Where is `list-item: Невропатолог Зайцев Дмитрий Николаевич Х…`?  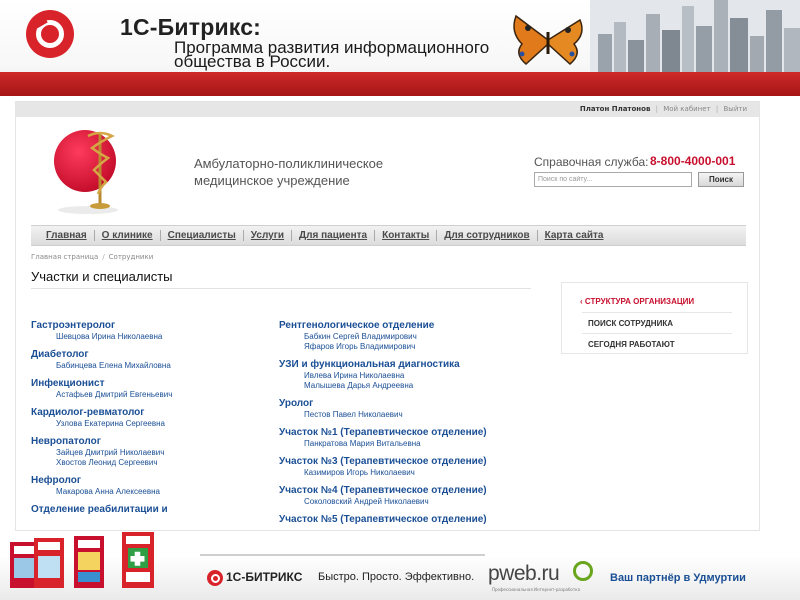 list-item: Невропатолог Зайцев Дмитрий Николаевич Х… is located at coordinates (151, 452).